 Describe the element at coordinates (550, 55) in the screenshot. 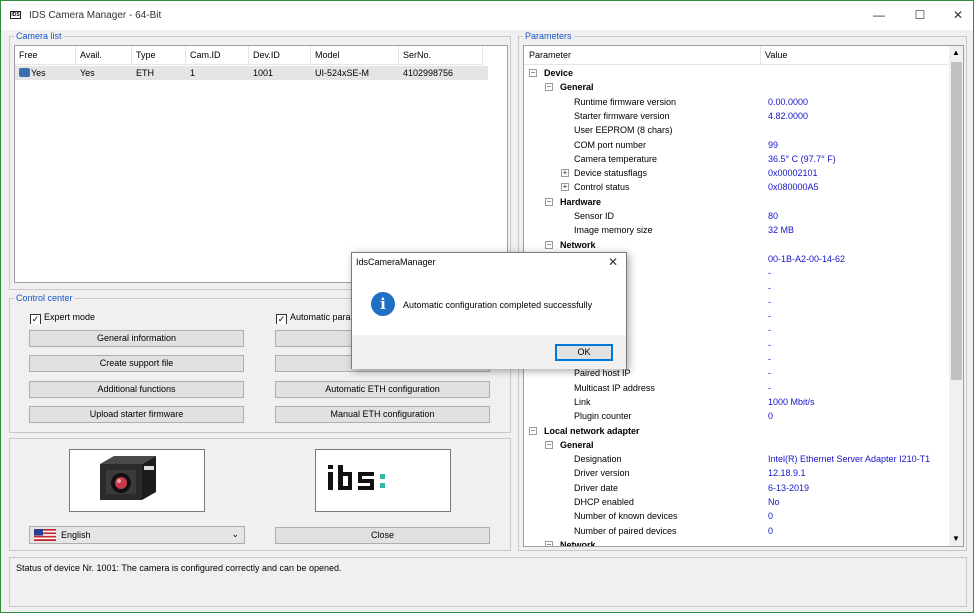

I see `column-header-parameter: Parameter` at that location.